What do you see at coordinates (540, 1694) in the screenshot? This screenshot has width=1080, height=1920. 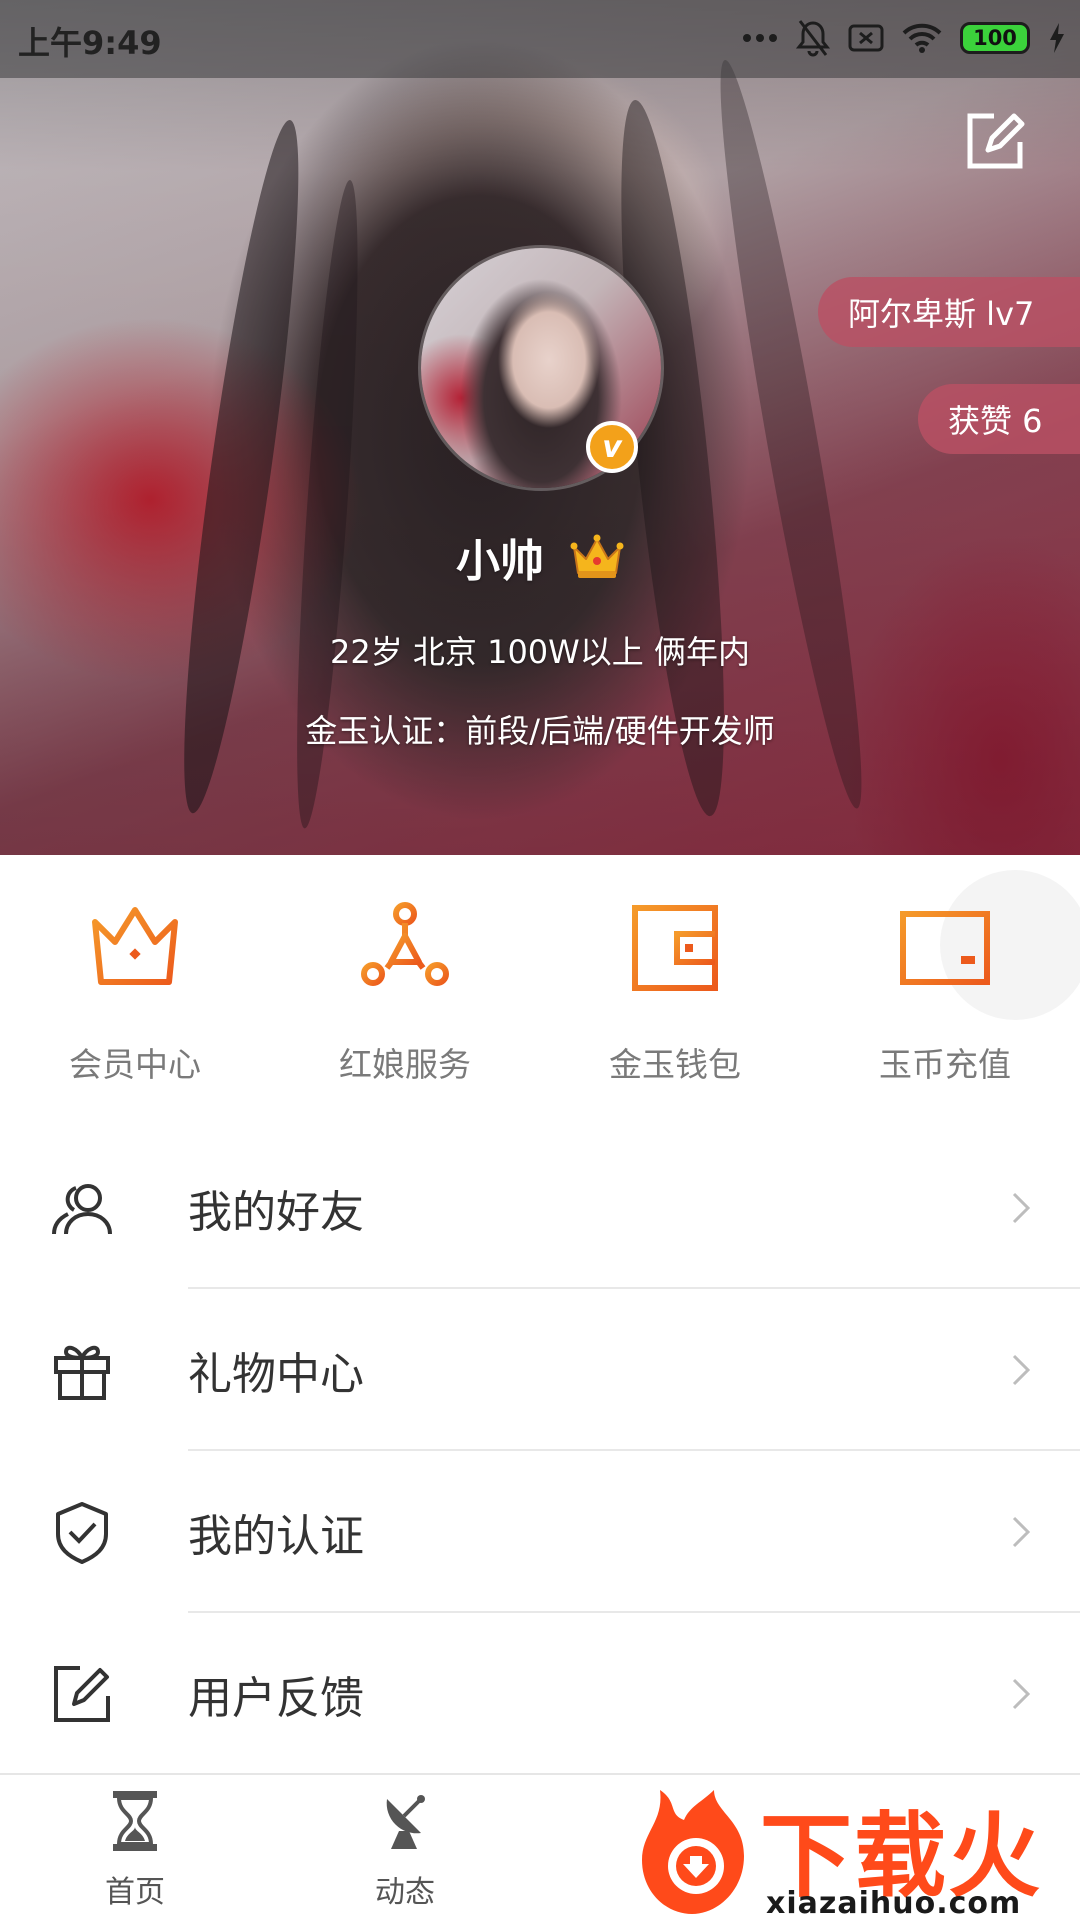 I see `menu-item-feedback: 用户反馈` at bounding box center [540, 1694].